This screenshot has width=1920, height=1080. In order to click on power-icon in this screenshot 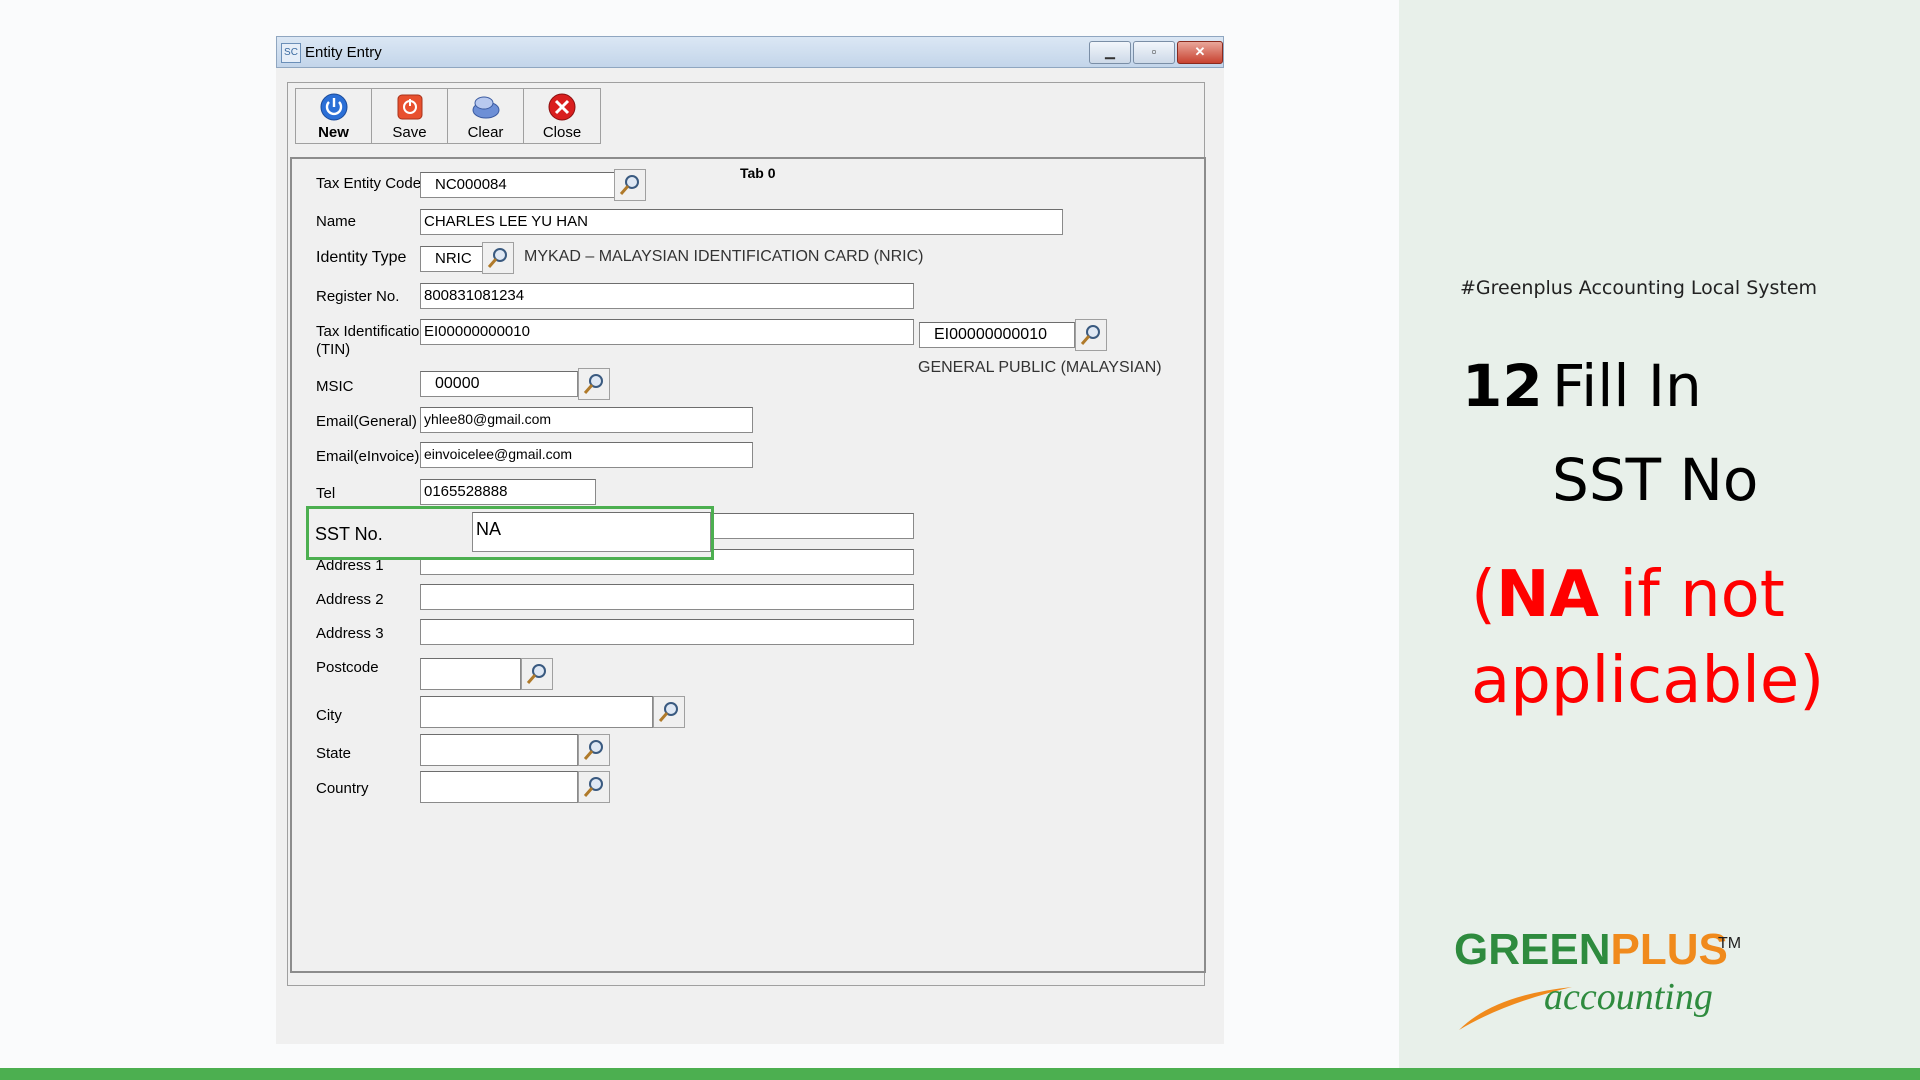, I will do `click(334, 107)`.